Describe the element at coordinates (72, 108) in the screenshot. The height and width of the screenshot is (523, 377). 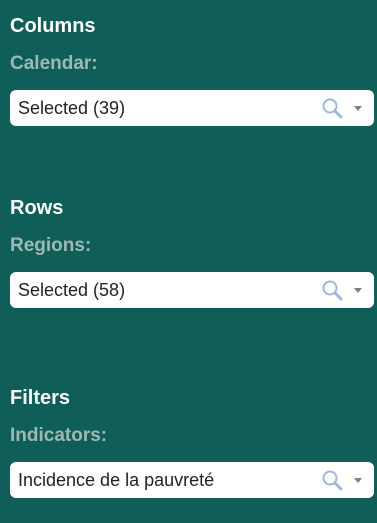
I see `calendar-select-value: Selected (39)` at that location.